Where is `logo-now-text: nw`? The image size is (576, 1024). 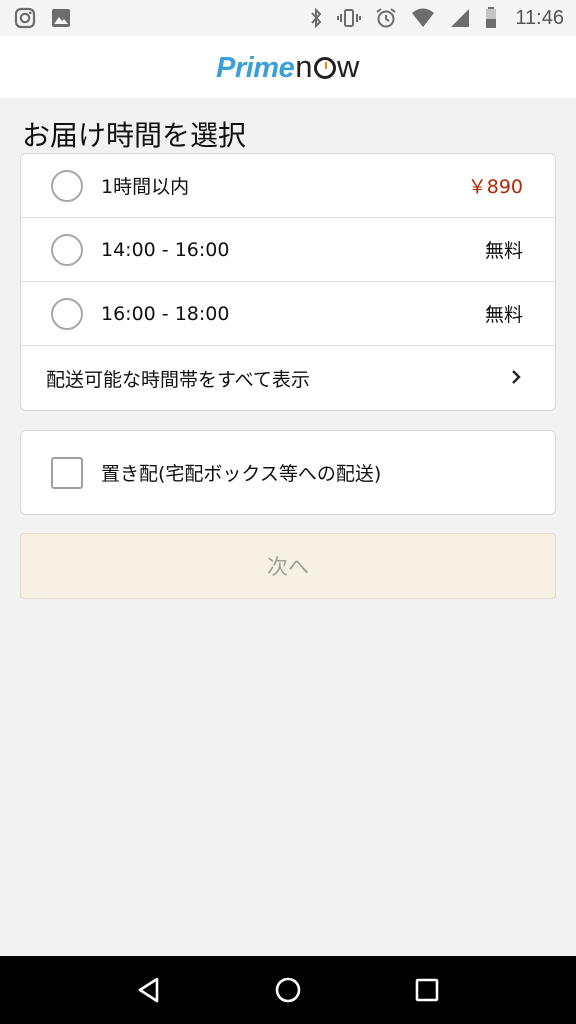
logo-now-text: nw is located at coordinates (327, 66).